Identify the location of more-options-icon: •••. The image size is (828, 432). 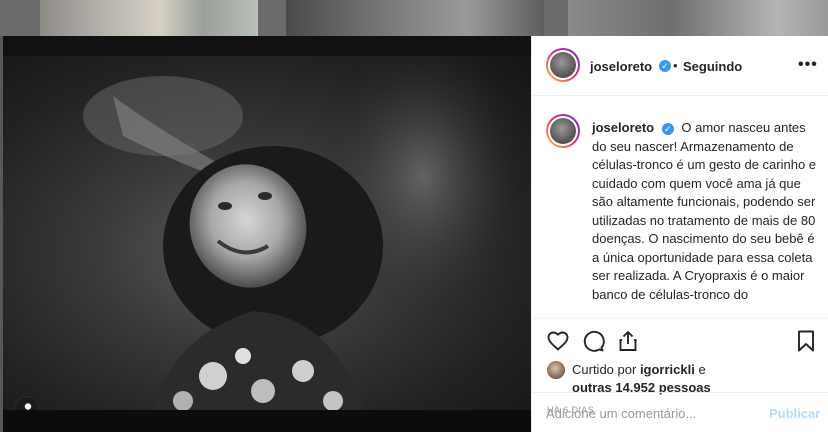
(808, 65).